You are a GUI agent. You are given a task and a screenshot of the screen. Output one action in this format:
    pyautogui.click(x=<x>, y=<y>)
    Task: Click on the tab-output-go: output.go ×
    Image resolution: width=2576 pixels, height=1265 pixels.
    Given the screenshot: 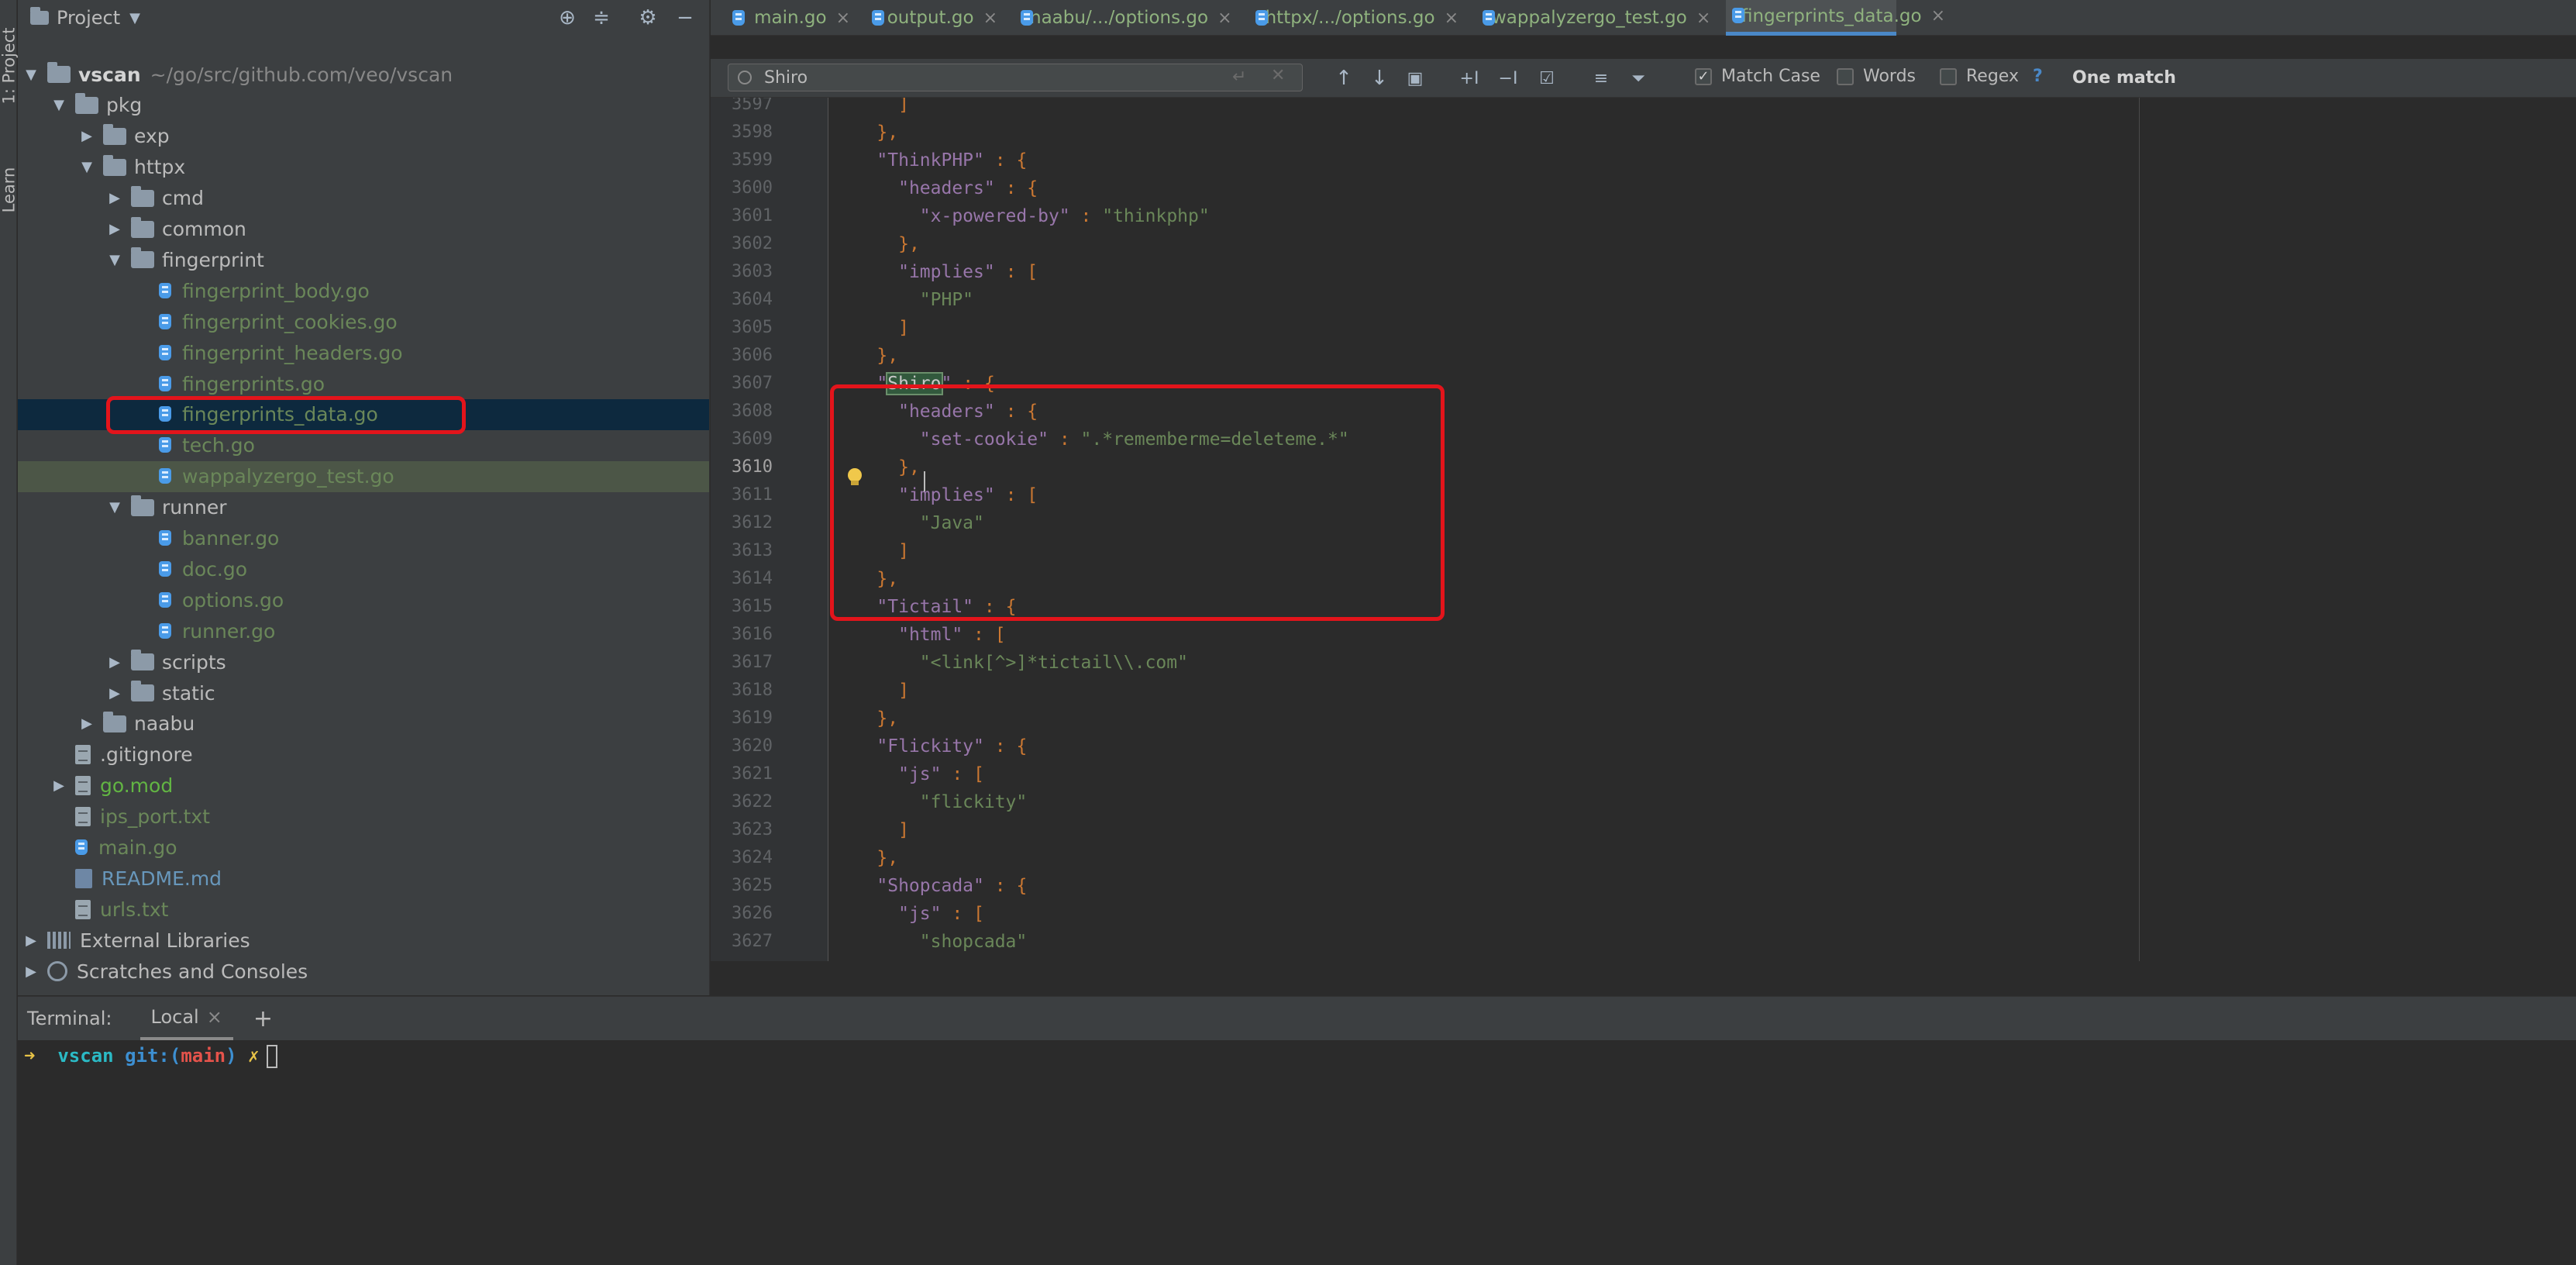 What is the action you would take?
    pyautogui.click(x=931, y=18)
    